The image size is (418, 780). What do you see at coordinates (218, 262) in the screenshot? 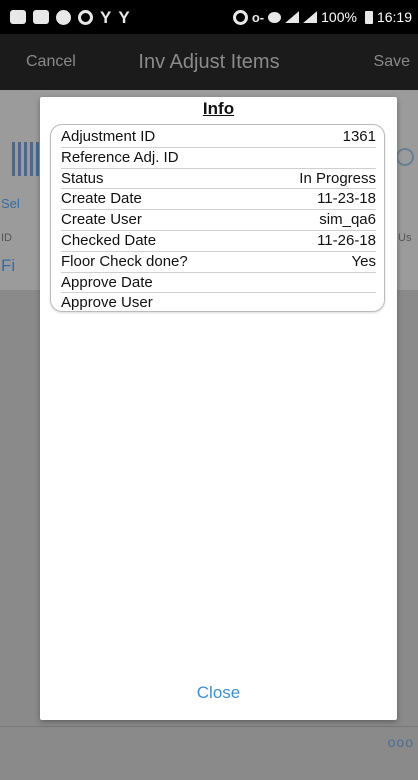
I see `info-row: Floor Check done? Yes` at bounding box center [218, 262].